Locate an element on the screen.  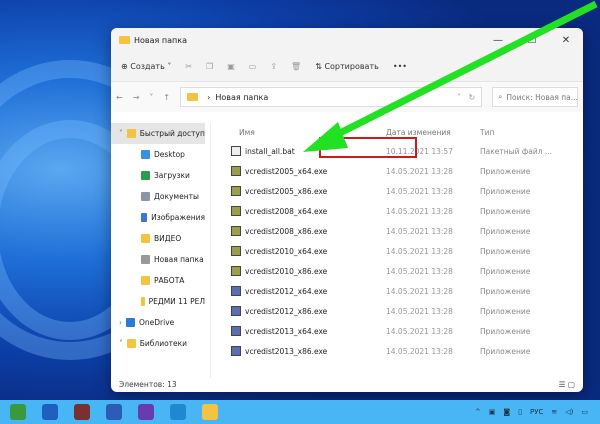
taskbar: ^ ▣ ◙ ▯ РУС ≋ ◁) ▭ is located at coordinates (300, 412).